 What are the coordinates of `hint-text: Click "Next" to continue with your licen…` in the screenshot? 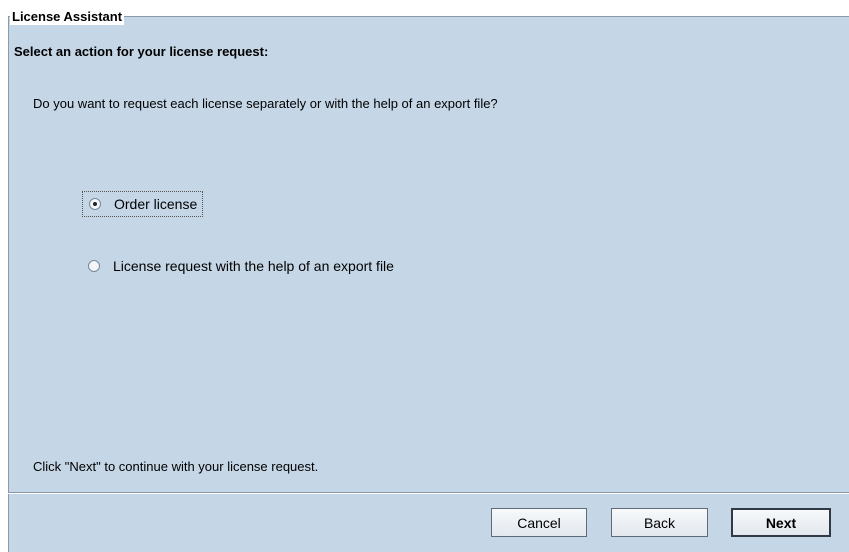 It's located at (176, 466).